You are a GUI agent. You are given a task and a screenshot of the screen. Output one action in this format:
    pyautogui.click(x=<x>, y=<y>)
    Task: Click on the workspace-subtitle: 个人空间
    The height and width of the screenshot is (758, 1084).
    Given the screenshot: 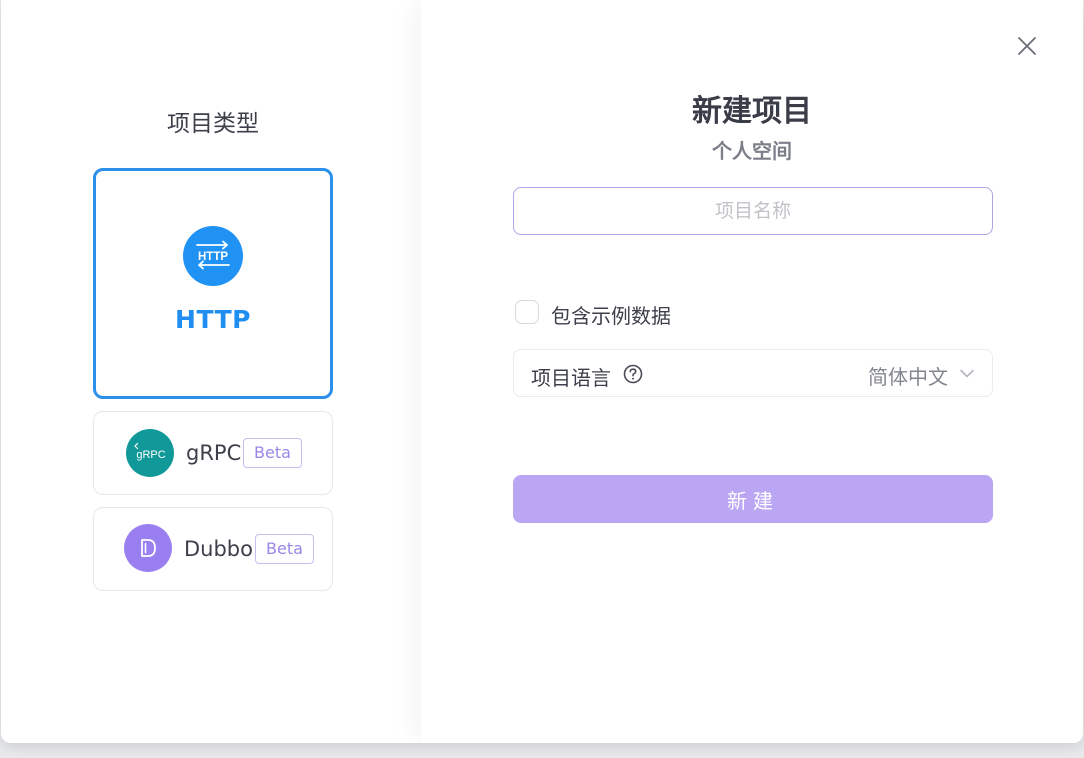 What is the action you would take?
    pyautogui.click(x=752, y=151)
    